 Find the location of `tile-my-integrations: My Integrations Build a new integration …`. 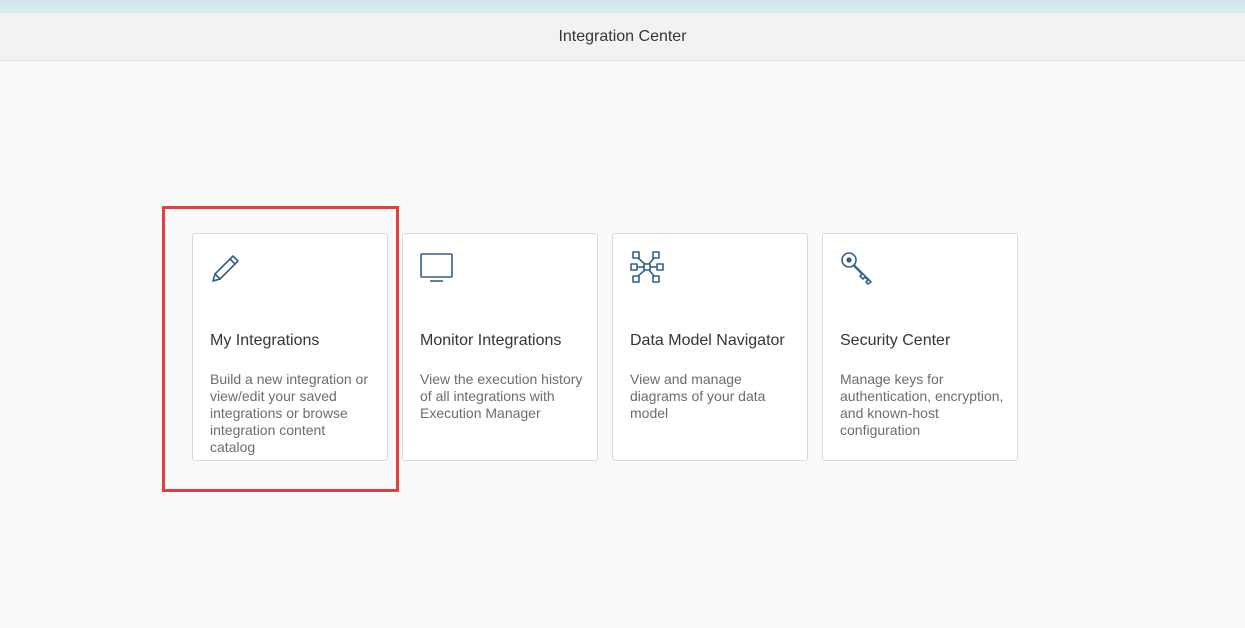

tile-my-integrations: My Integrations Build a new integration … is located at coordinates (290, 347).